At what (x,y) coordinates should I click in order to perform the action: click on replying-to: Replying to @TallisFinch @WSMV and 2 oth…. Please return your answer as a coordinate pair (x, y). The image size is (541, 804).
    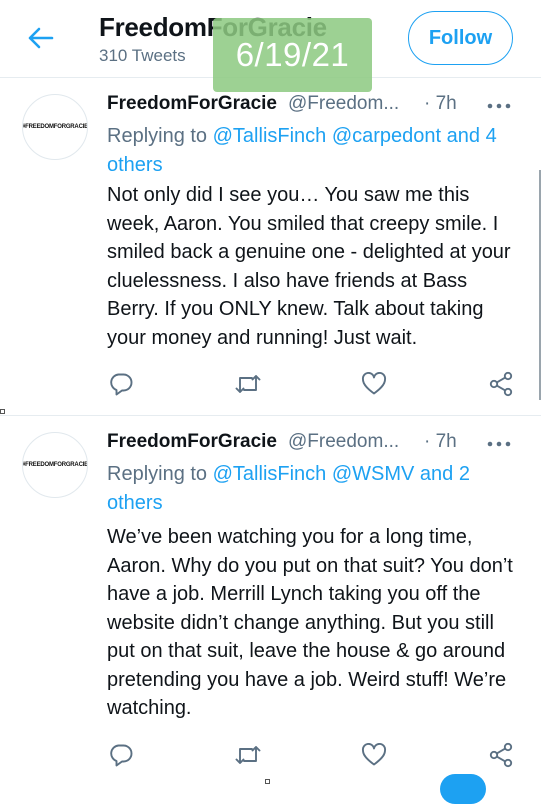
    Looking at the image, I should click on (313, 489).